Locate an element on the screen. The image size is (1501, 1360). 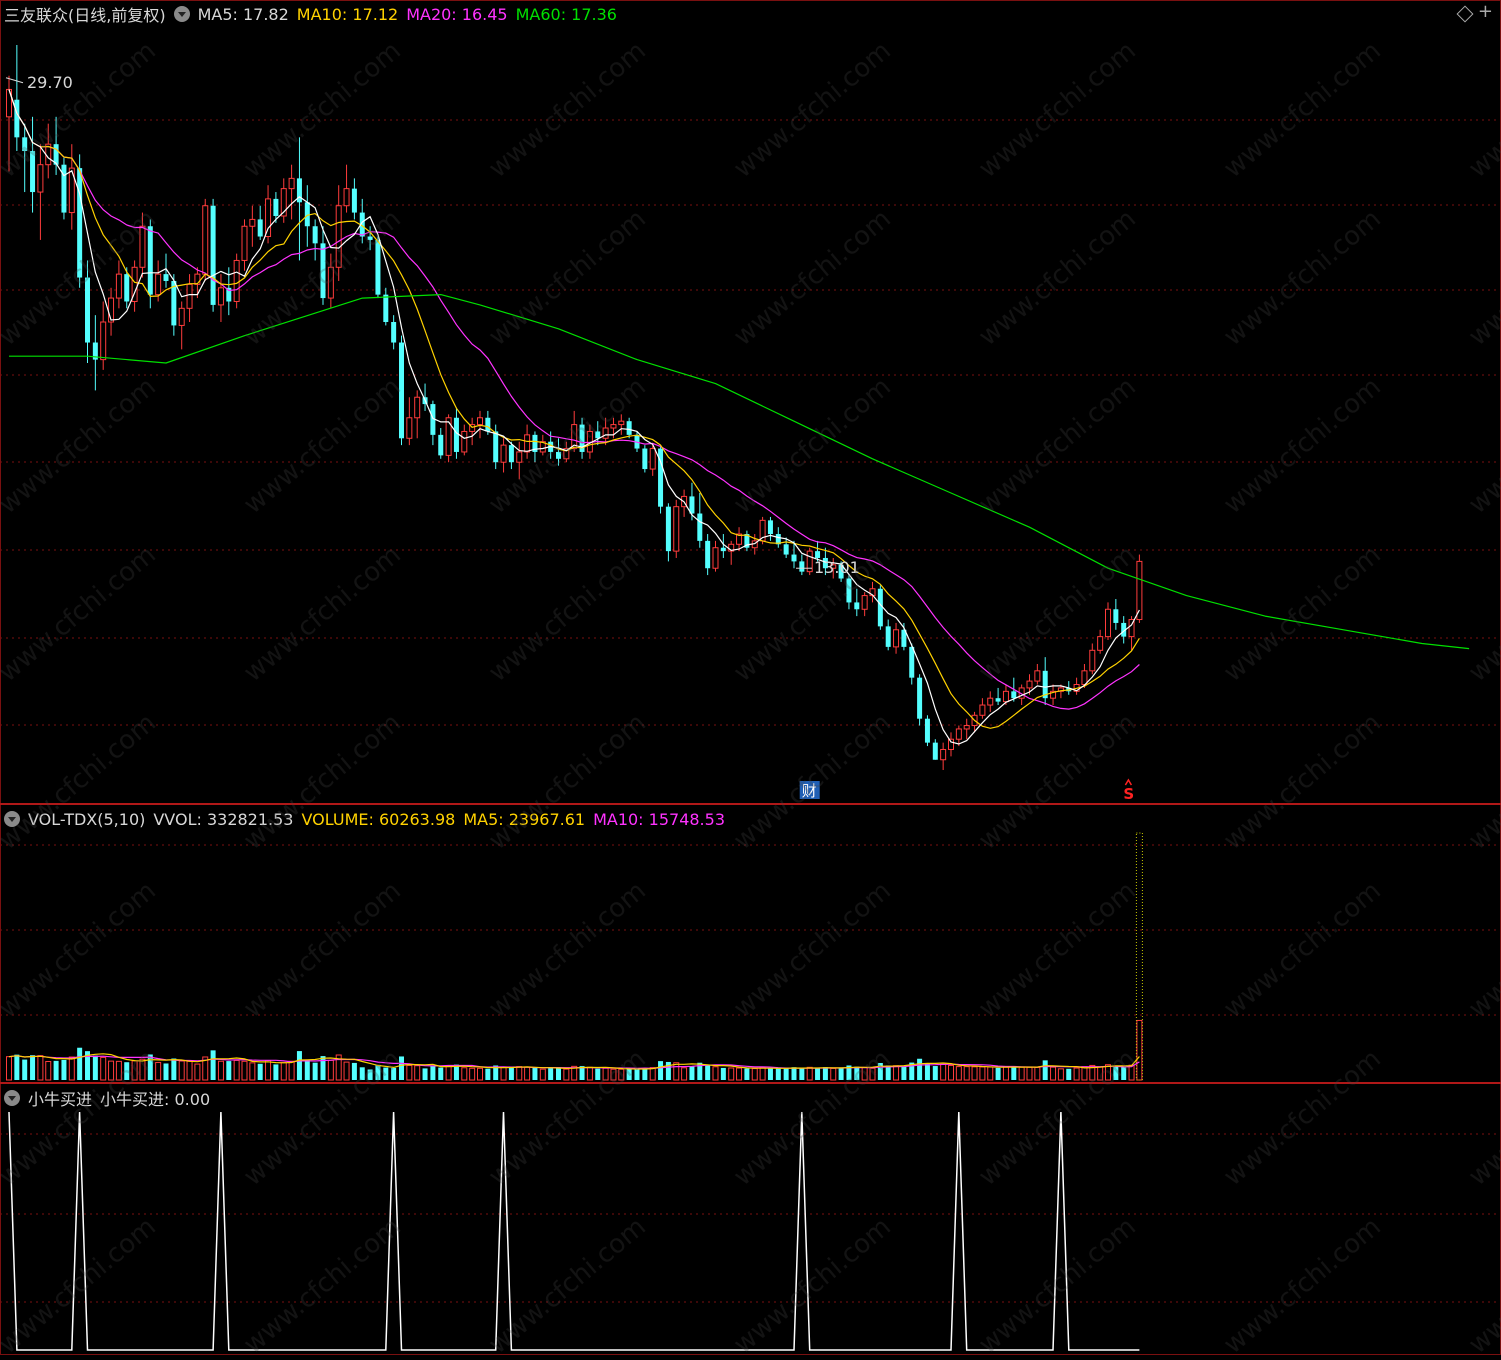
finance-marker-label: 财 is located at coordinates (809, 791).